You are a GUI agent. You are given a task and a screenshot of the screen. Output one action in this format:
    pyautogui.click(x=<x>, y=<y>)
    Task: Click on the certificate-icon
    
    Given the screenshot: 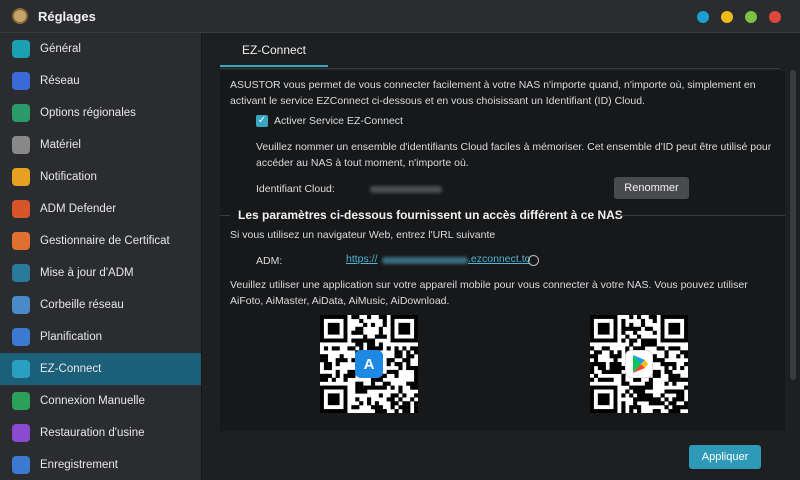 What is the action you would take?
    pyautogui.click(x=21, y=241)
    